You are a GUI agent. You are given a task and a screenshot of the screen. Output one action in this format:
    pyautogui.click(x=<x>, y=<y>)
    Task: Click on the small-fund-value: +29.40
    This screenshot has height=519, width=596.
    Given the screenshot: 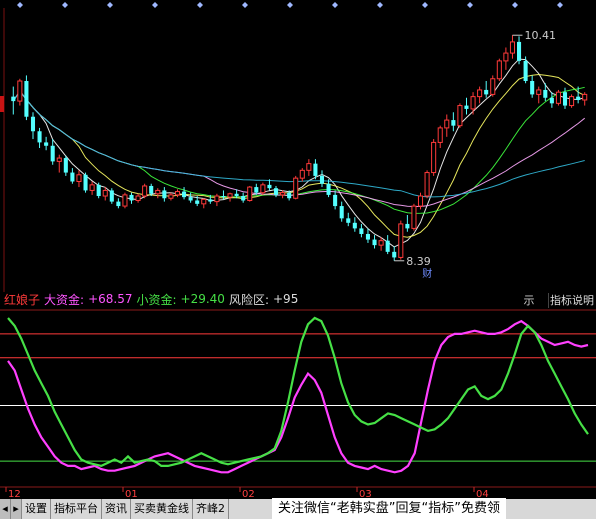 What is the action you would take?
    pyautogui.click(x=202, y=299)
    